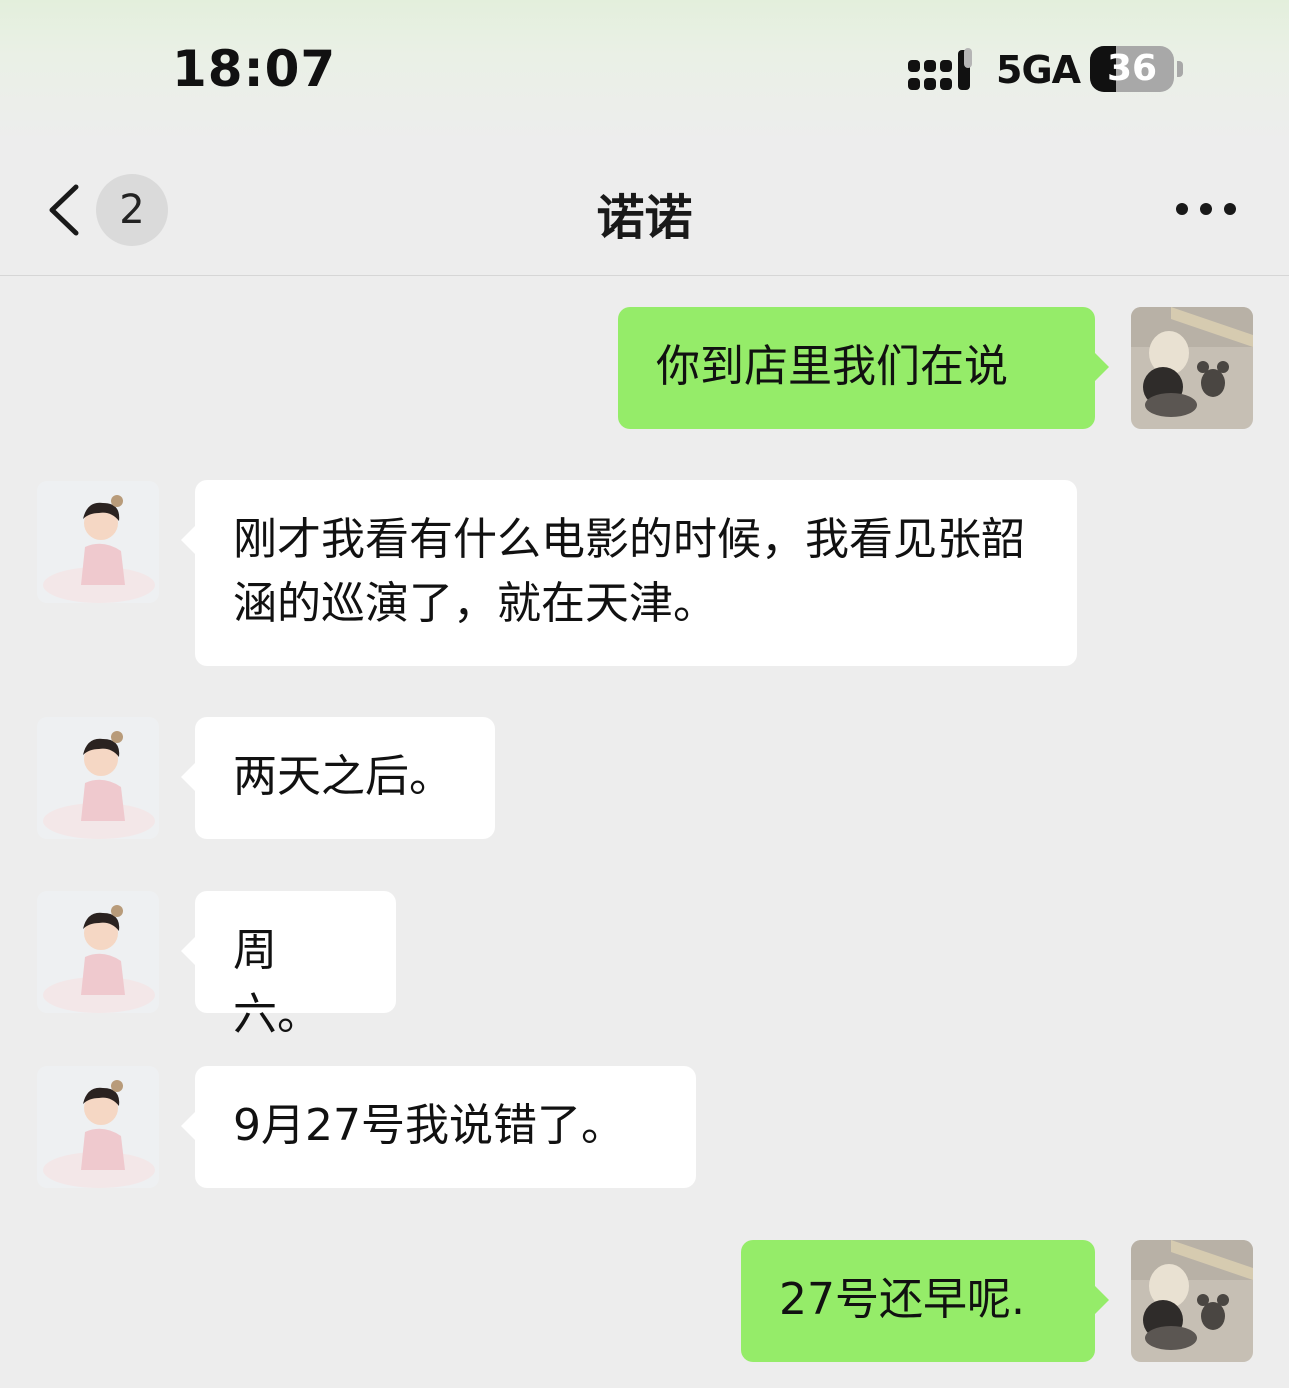  What do you see at coordinates (254, 69) in the screenshot?
I see `status-time: 18:07` at bounding box center [254, 69].